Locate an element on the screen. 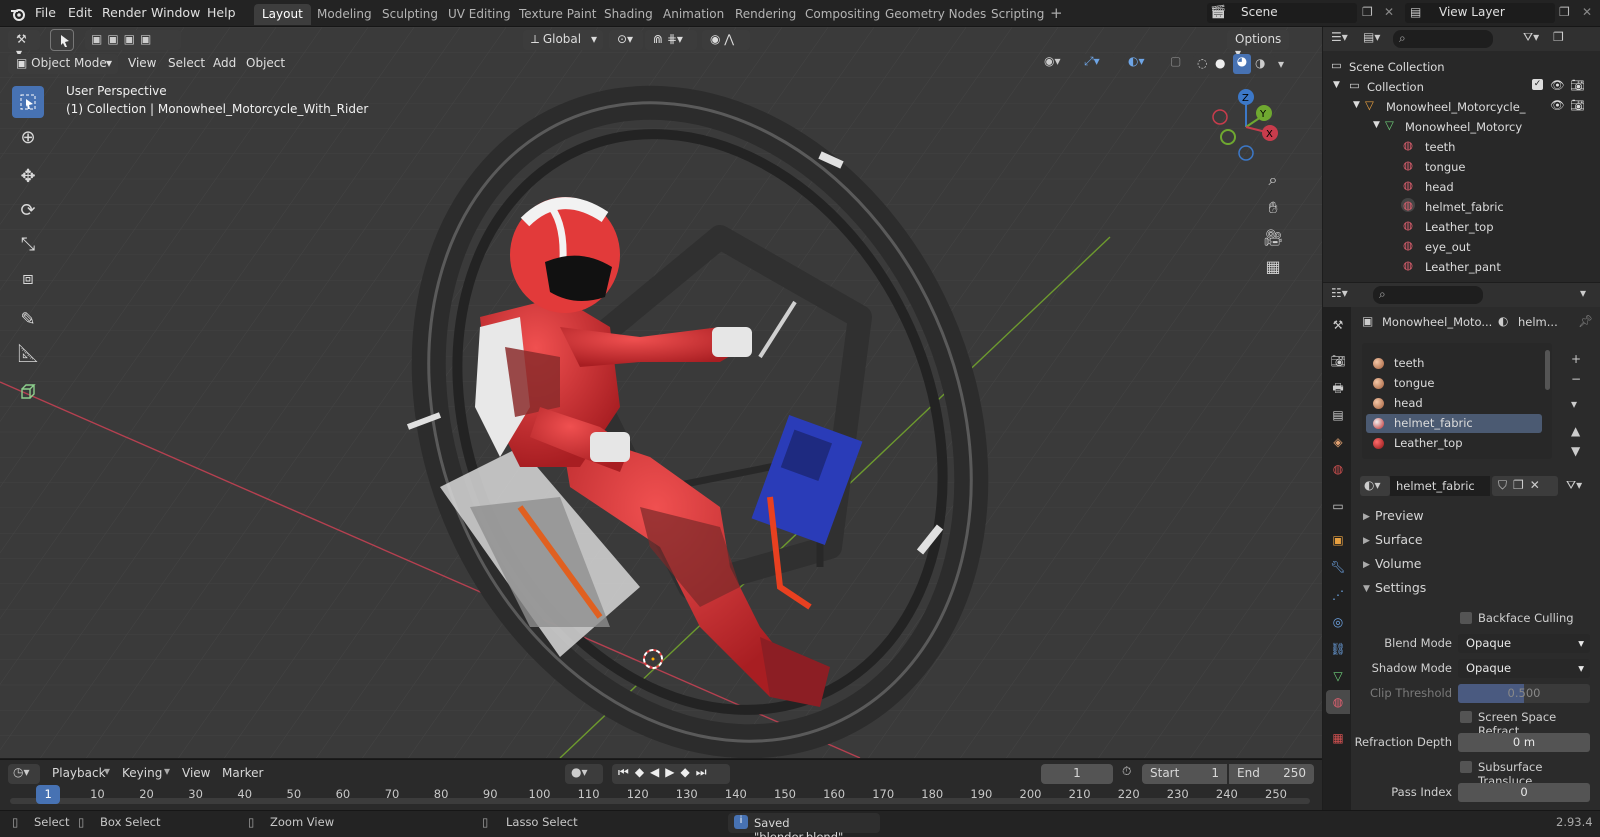  remove-slot-icon: − is located at coordinates (1576, 379).